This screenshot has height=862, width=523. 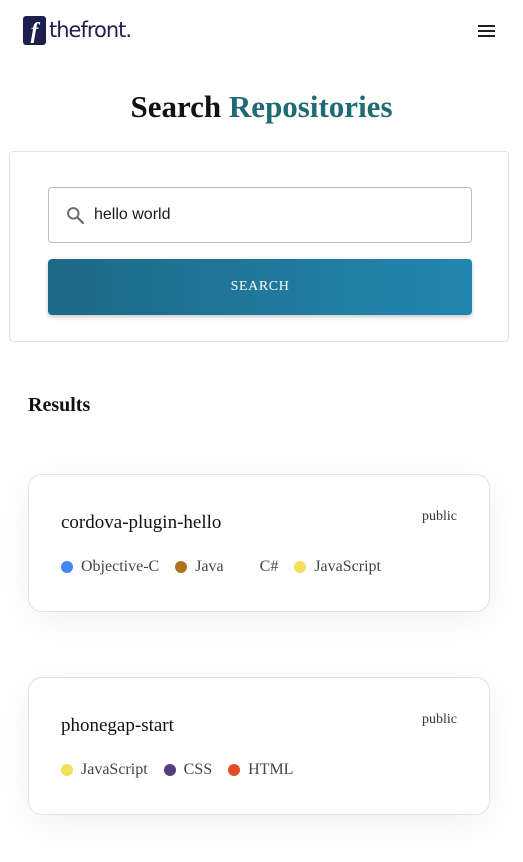 I want to click on language-name: CSS, so click(x=198, y=769).